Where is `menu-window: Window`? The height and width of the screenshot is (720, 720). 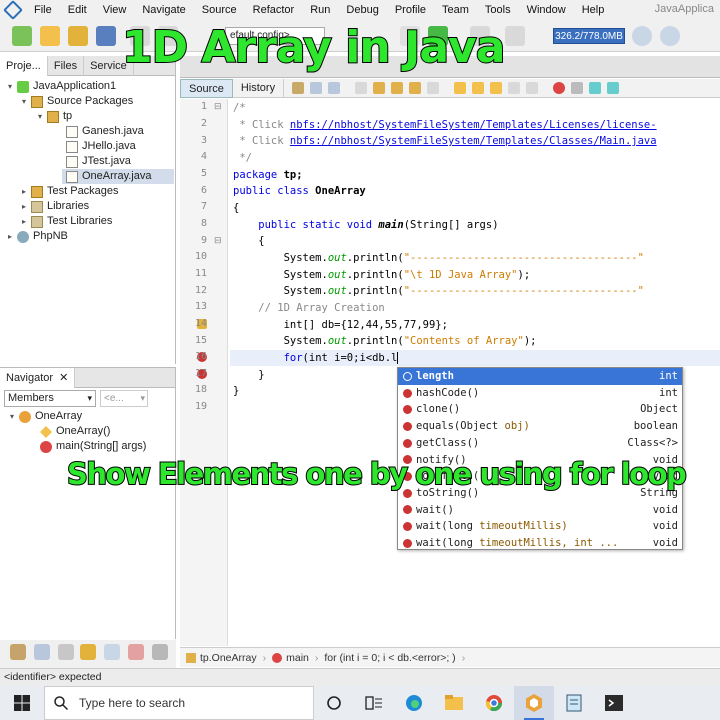
menu-window: Window is located at coordinates (546, 10).